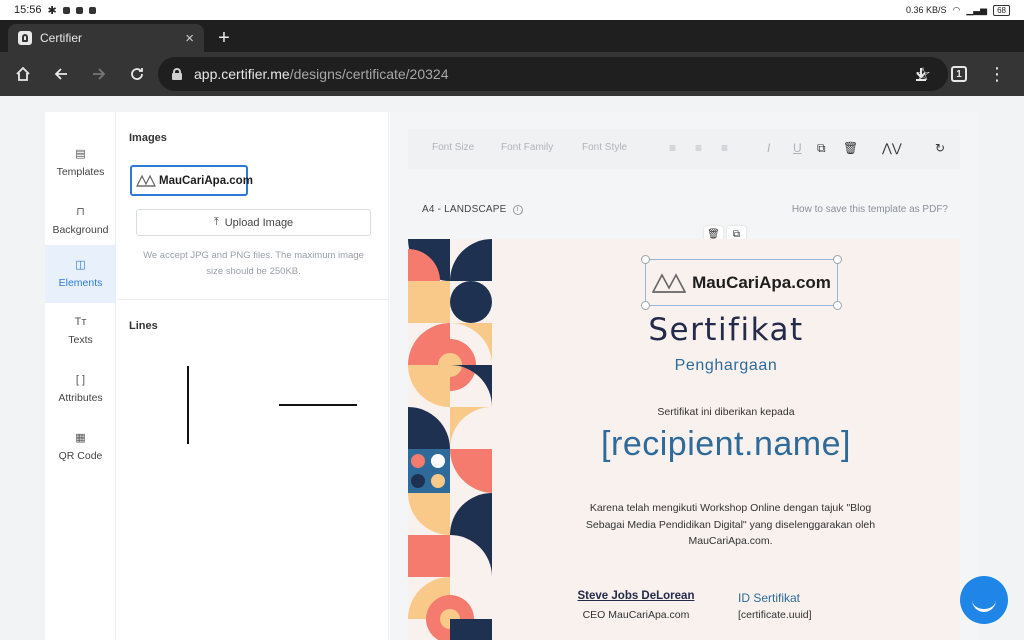 Image resolution: width=1024 pixels, height=640 pixels. Describe the element at coordinates (80, 340) in the screenshot. I see `nav-item-label: Texts` at that location.